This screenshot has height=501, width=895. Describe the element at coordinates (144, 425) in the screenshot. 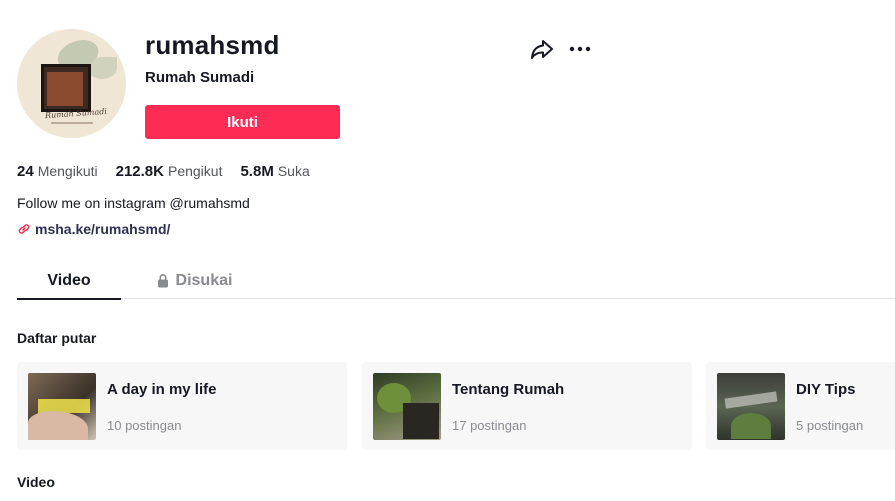

I see `playlist-count: 10 postingan` at that location.